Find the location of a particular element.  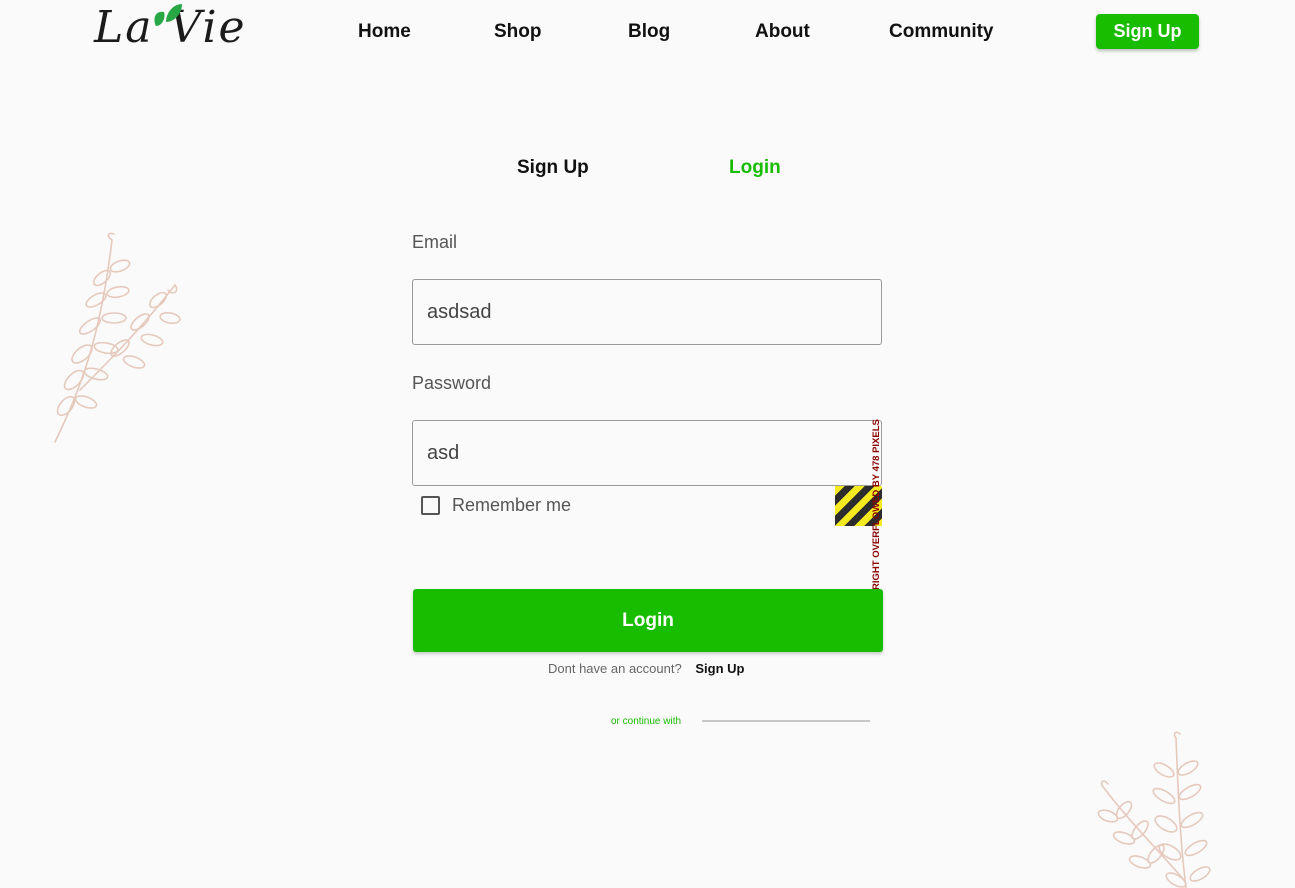

password-label: Password is located at coordinates (452, 383).